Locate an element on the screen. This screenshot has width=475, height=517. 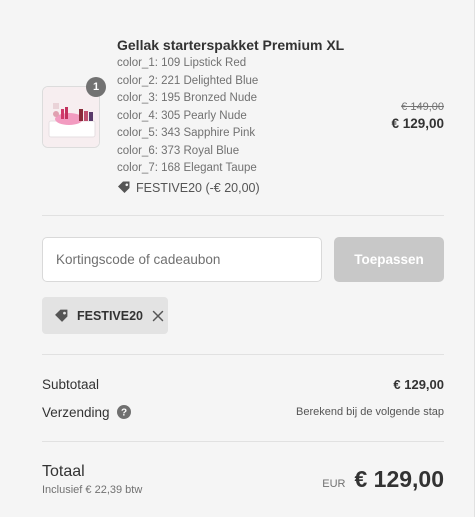
product-discount-text: FESTIVE20 (-€ 20,00) is located at coordinates (198, 187).